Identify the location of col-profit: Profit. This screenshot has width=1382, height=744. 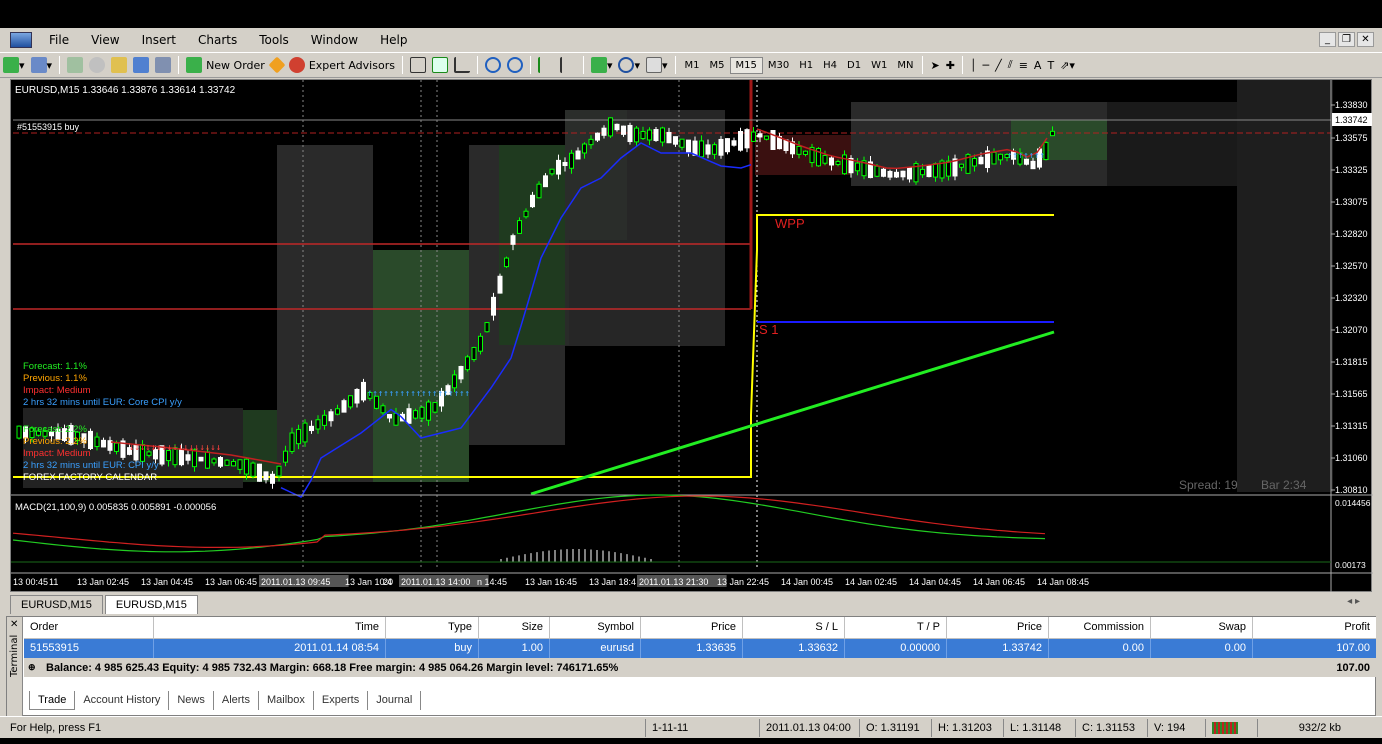
(1314, 627).